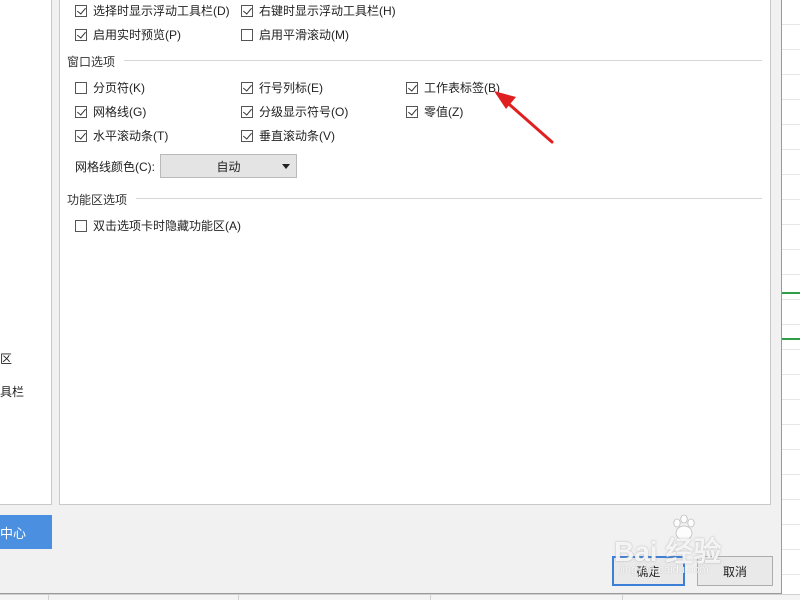  Describe the element at coordinates (158, 225) in the screenshot. I see `option-hide-ribbon-on-double-click: 双击选项卡时隐藏功能区(A)` at that location.